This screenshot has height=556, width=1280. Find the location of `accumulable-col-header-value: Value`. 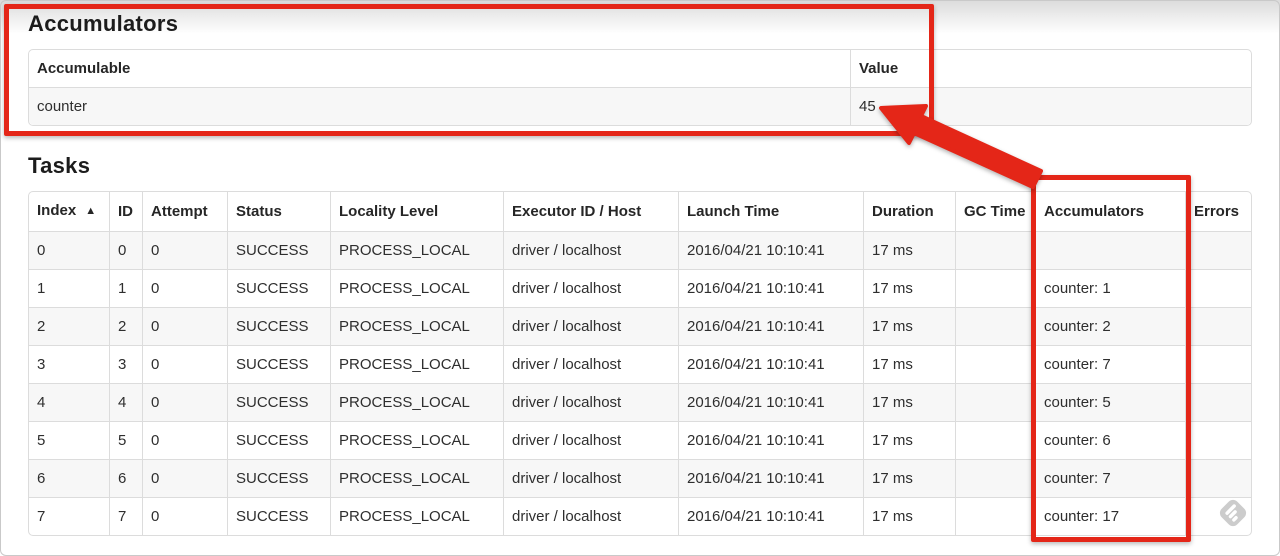

accumulable-col-header-value: Value is located at coordinates (1050, 68).